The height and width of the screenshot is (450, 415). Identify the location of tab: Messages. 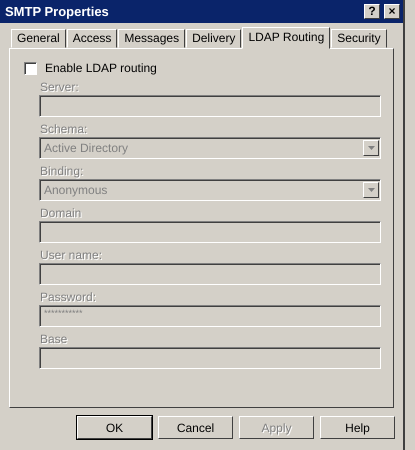
(152, 38).